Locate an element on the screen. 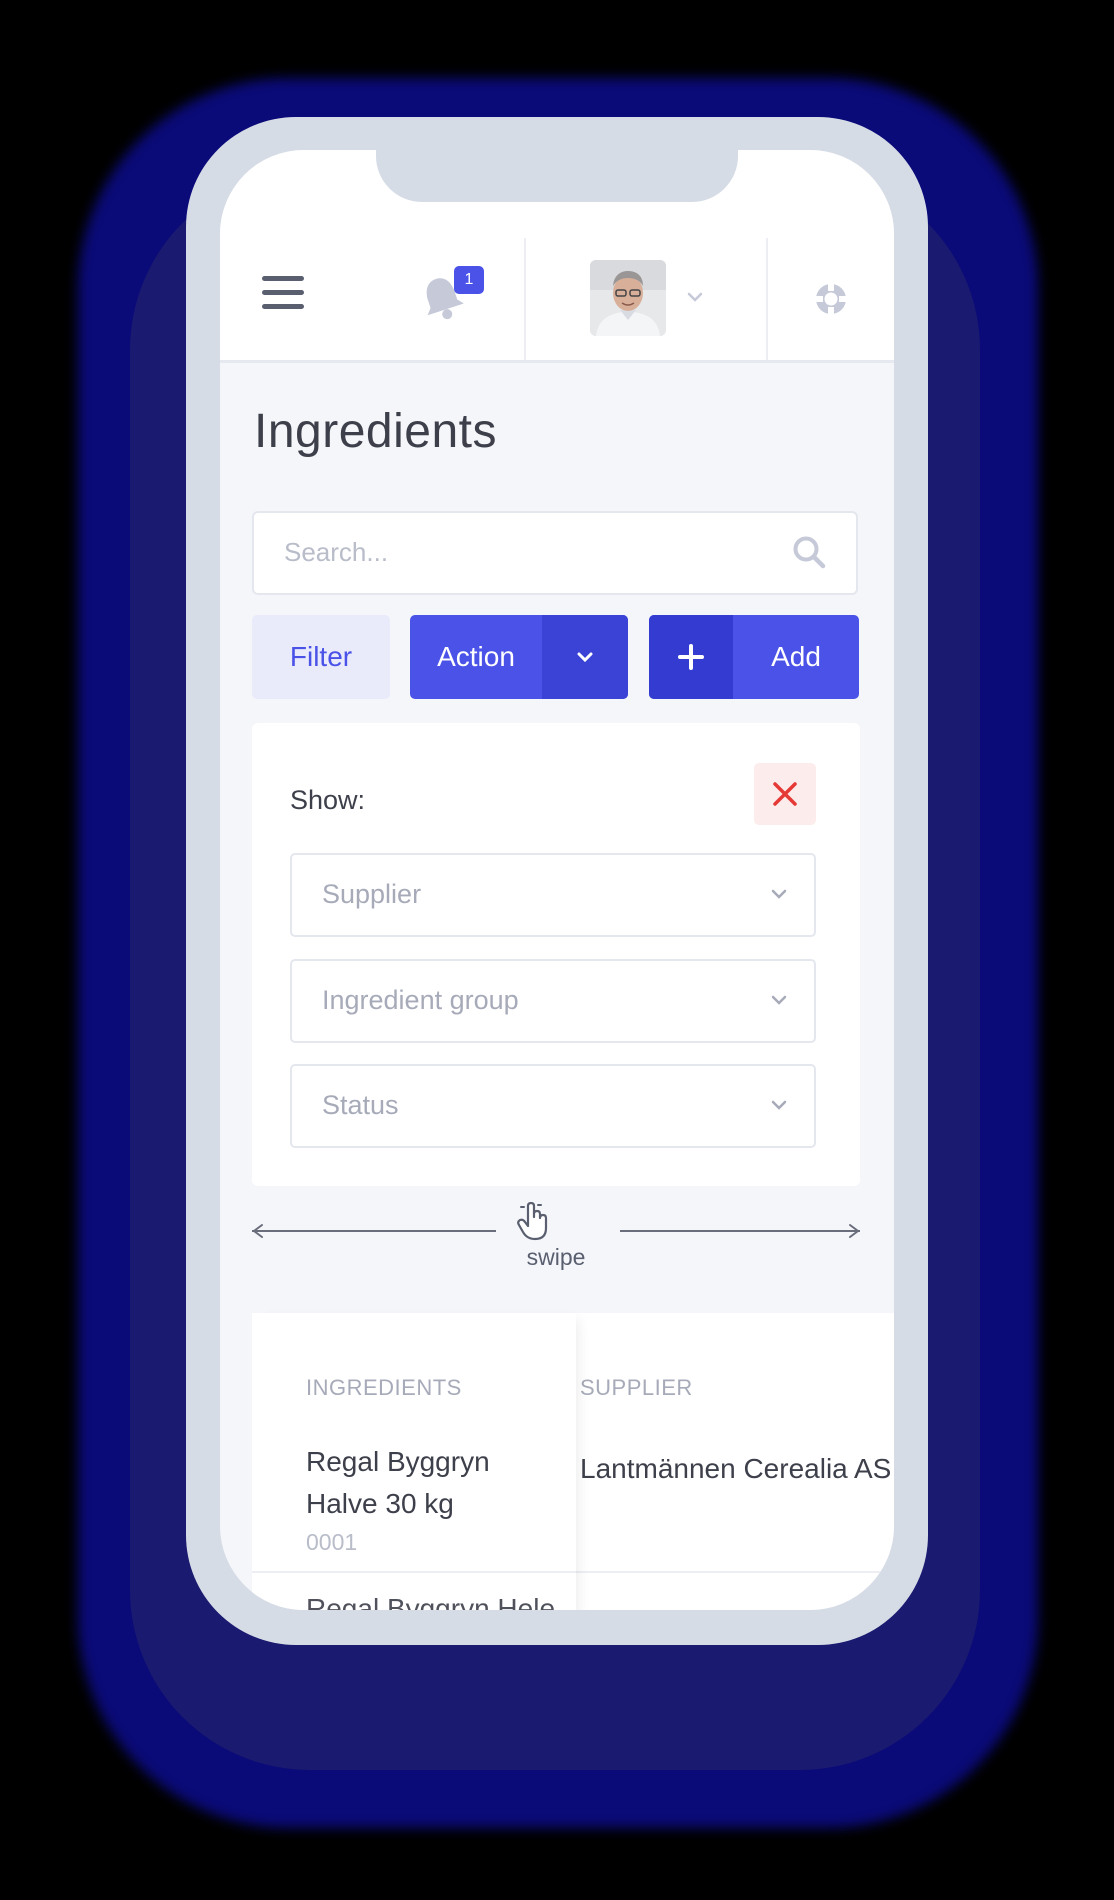 Image resolution: width=1114 pixels, height=1900 pixels. action-dropdown-toggle is located at coordinates (585, 657).